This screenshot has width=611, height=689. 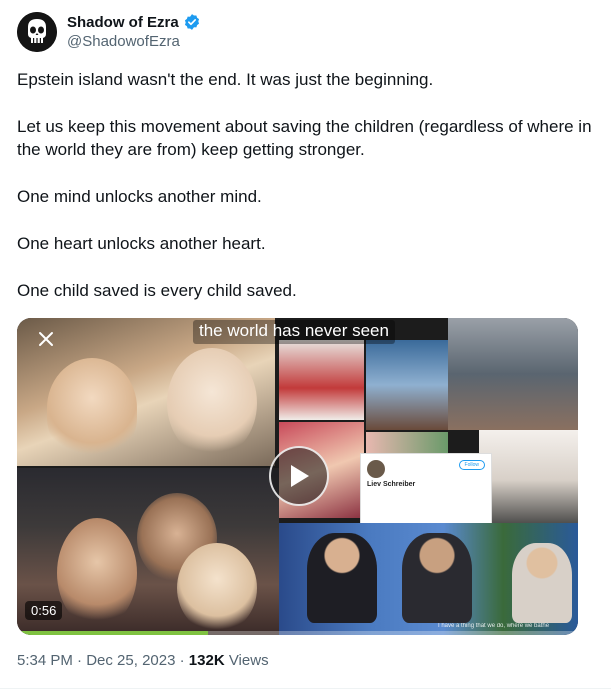 I want to click on tweet-paragraph: One heart unlocks another heart., so click(x=141, y=243).